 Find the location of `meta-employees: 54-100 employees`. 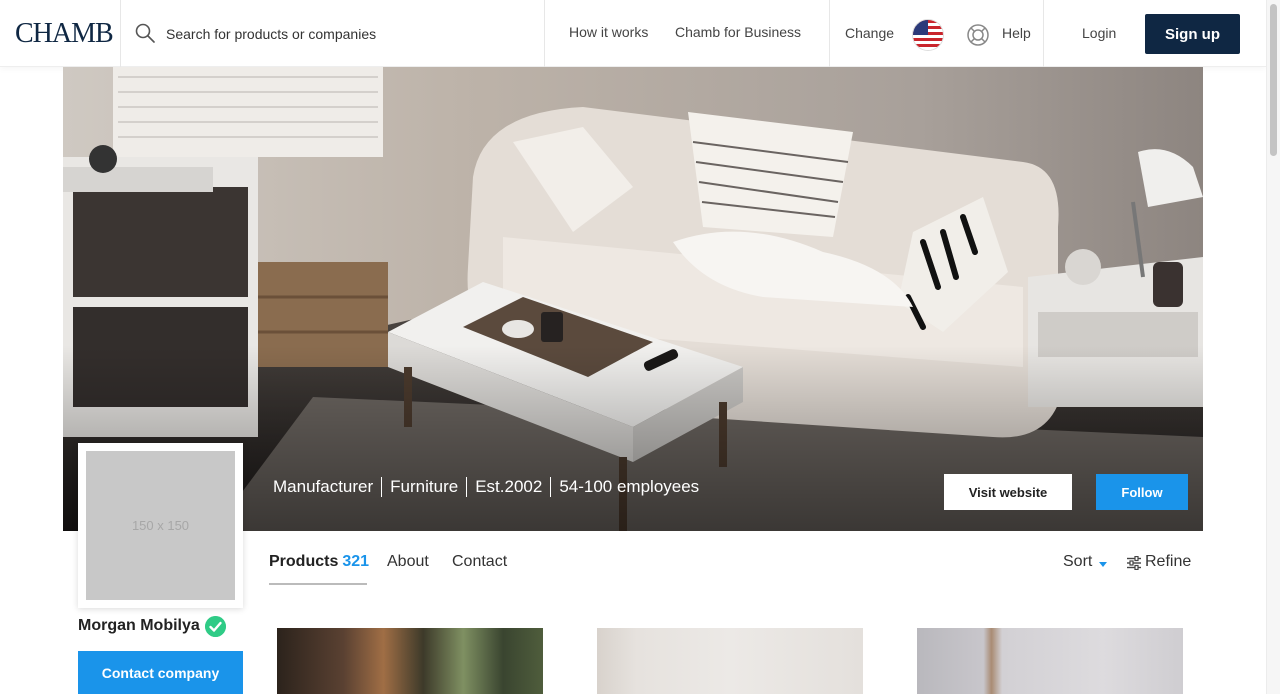

meta-employees: 54-100 employees is located at coordinates (628, 487).